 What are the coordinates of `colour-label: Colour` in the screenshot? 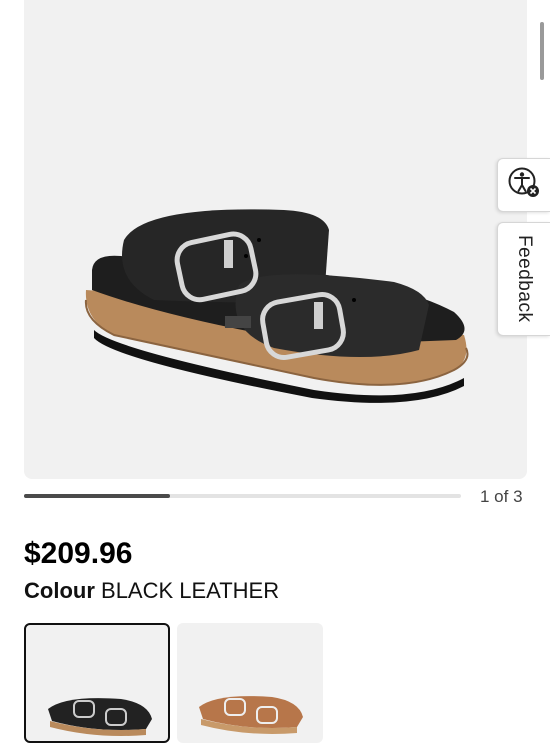 It's located at (59, 590).